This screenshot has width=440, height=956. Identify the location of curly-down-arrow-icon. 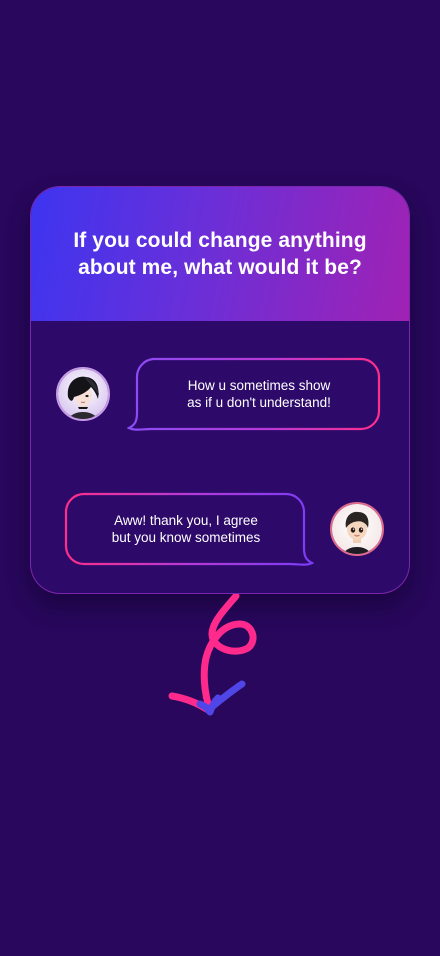
(210, 660).